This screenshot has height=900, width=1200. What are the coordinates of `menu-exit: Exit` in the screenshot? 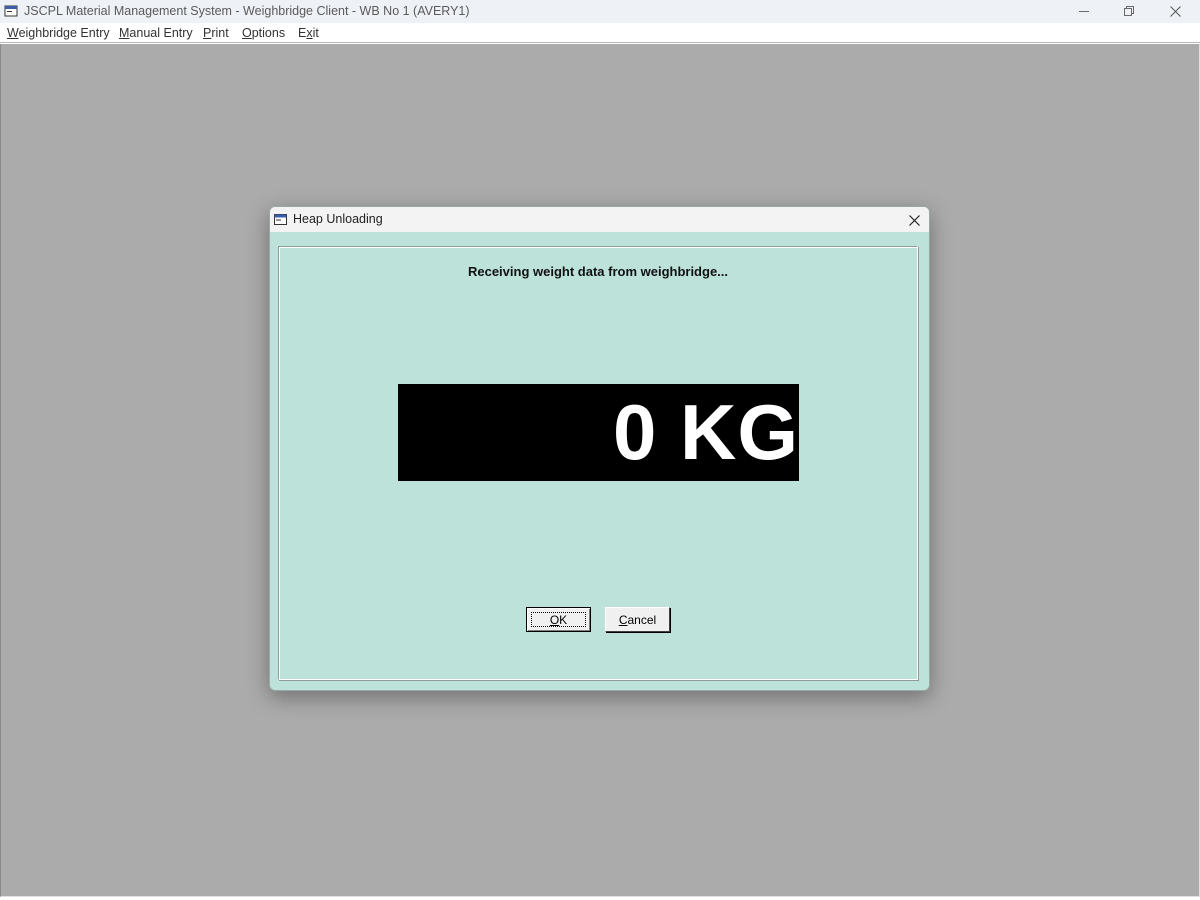 It's located at (308, 33).